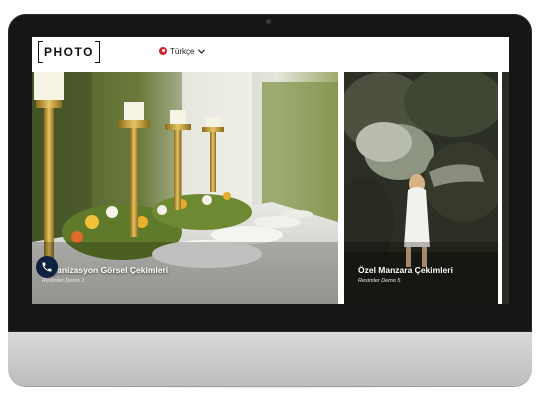  I want to click on slide-next-peek, so click(505, 188).